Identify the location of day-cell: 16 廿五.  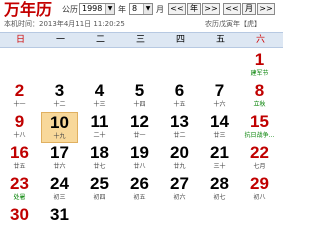
(19, 158).